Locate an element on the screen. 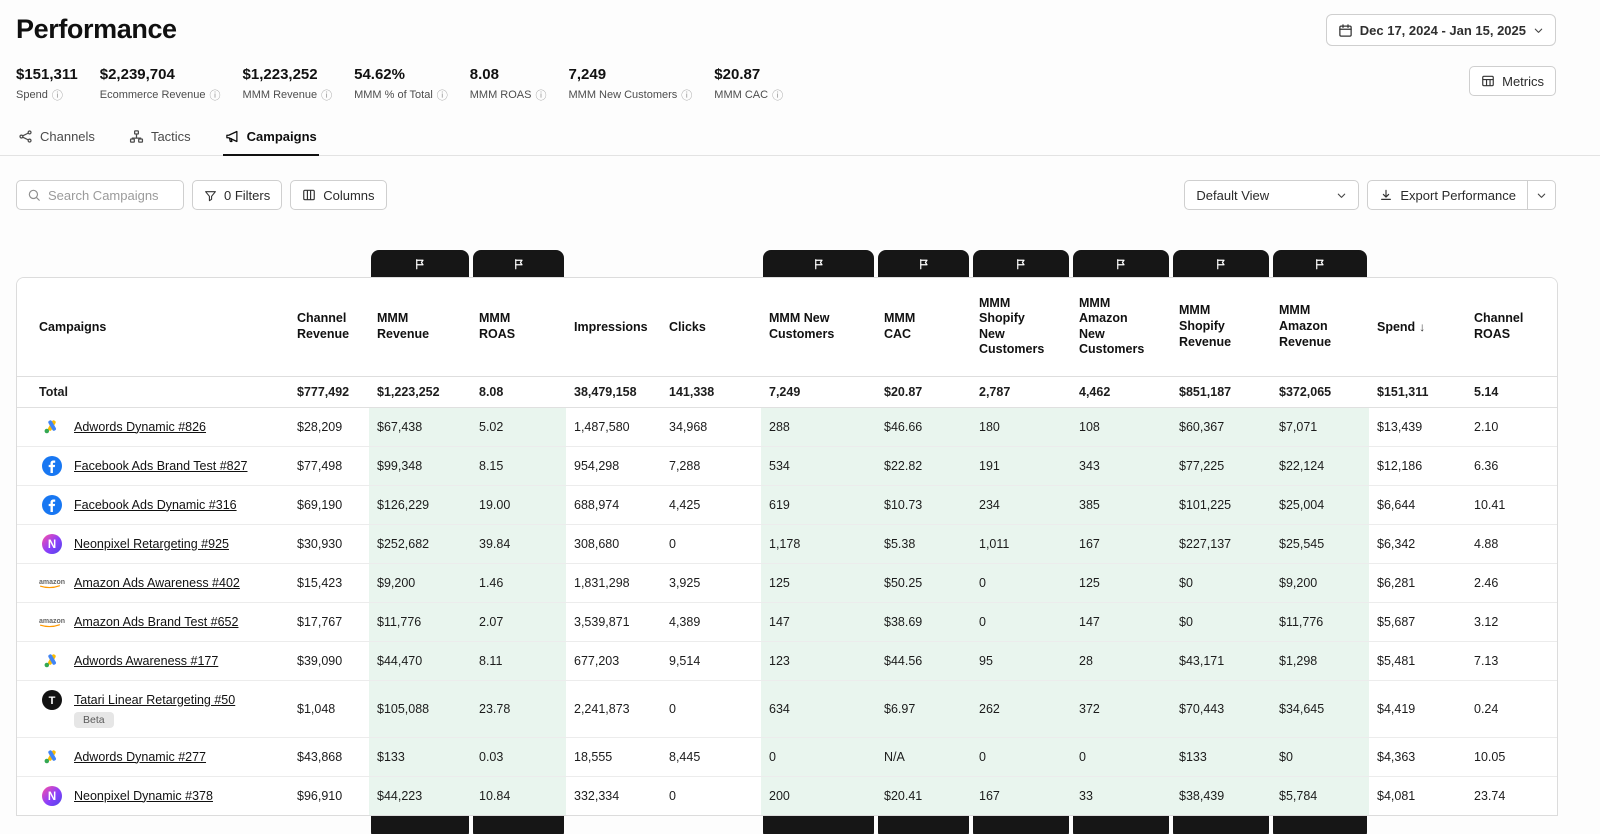 The image size is (1600, 834). cell-channel_revenue: $96,910 is located at coordinates (329, 795).